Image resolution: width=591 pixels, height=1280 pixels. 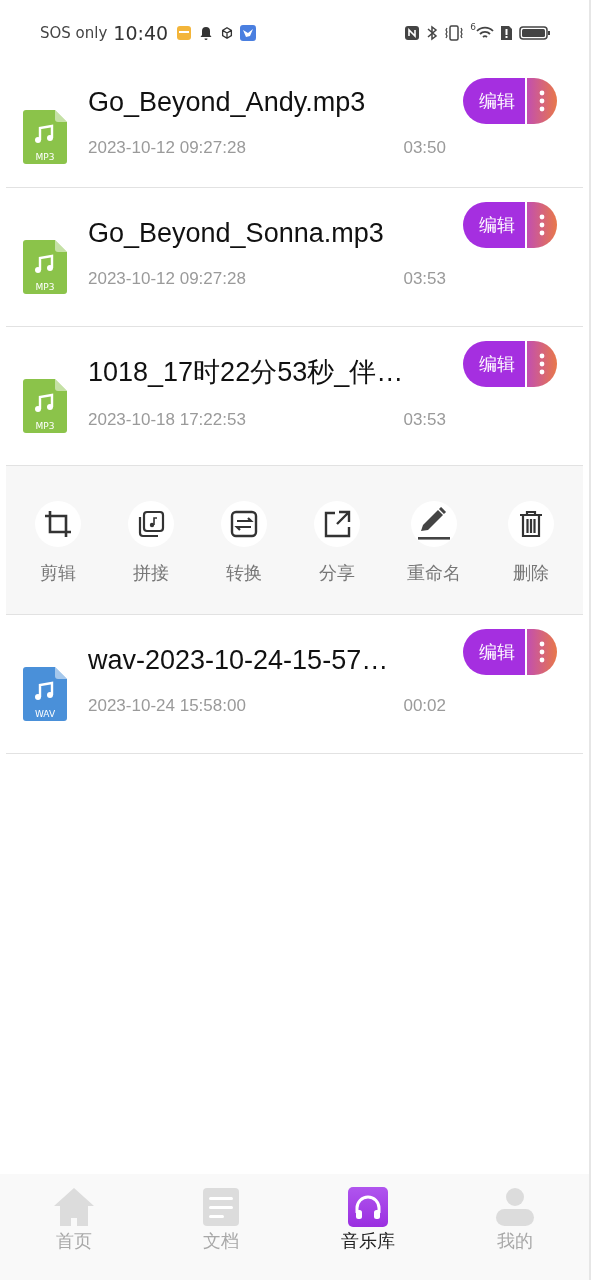 I want to click on headphones-icon, so click(x=368, y=1207).